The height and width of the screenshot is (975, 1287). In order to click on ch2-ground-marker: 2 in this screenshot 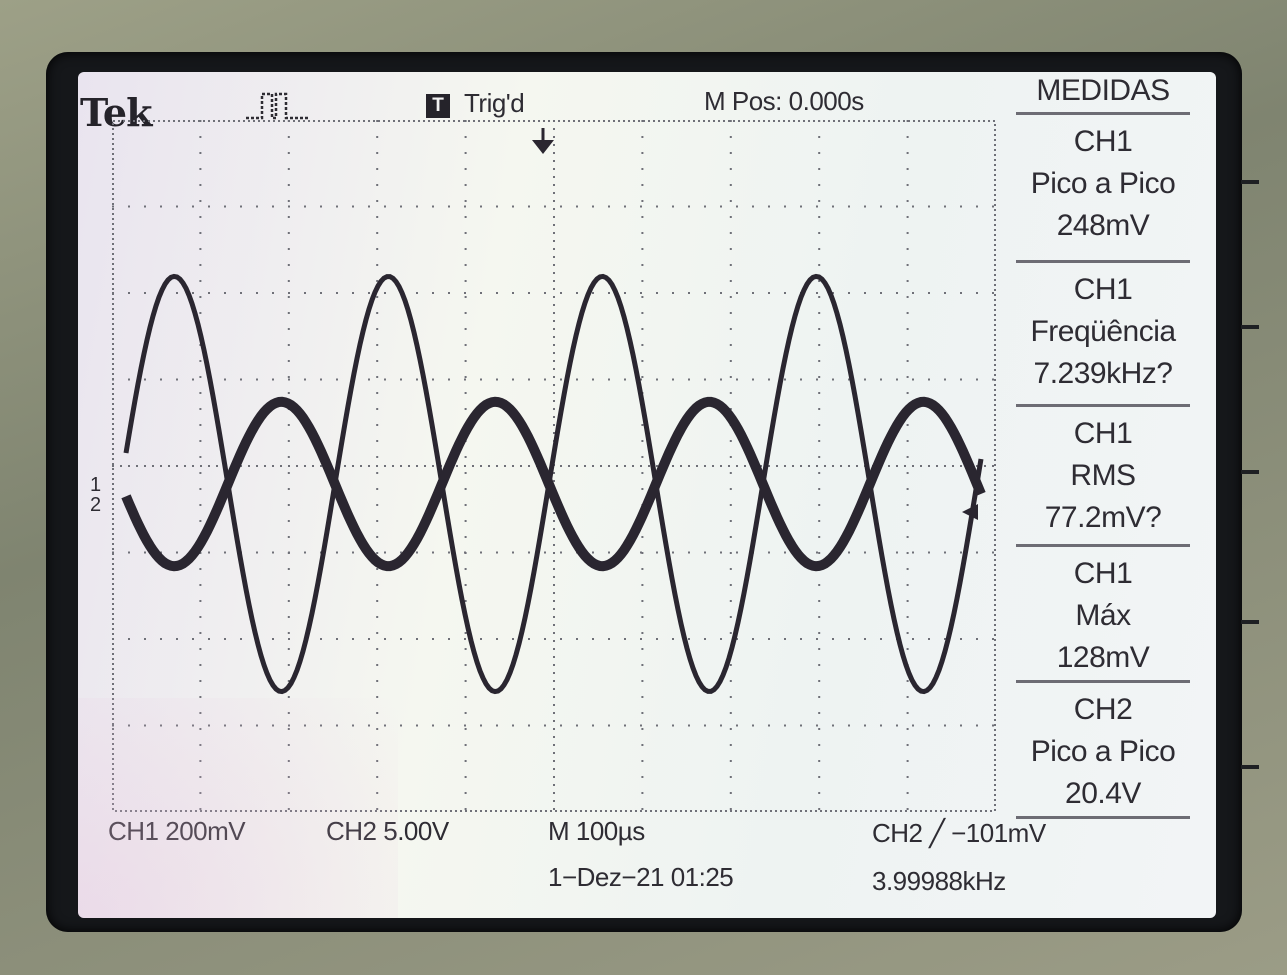, I will do `click(95, 505)`.